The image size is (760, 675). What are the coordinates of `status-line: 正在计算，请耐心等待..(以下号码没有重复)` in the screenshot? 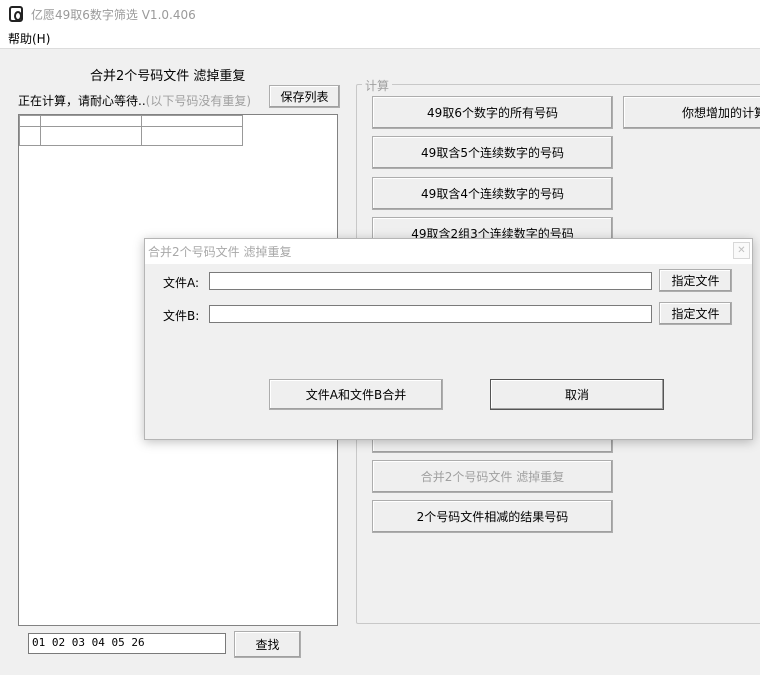 It's located at (134, 100).